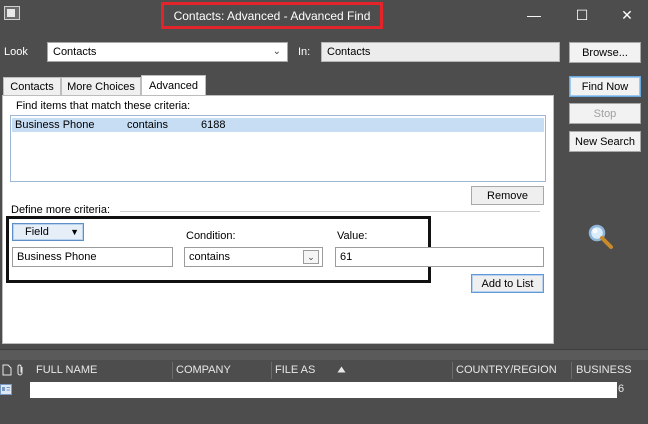  Describe the element at coordinates (582, 15) in the screenshot. I see `maximize-icon: ☐` at that location.